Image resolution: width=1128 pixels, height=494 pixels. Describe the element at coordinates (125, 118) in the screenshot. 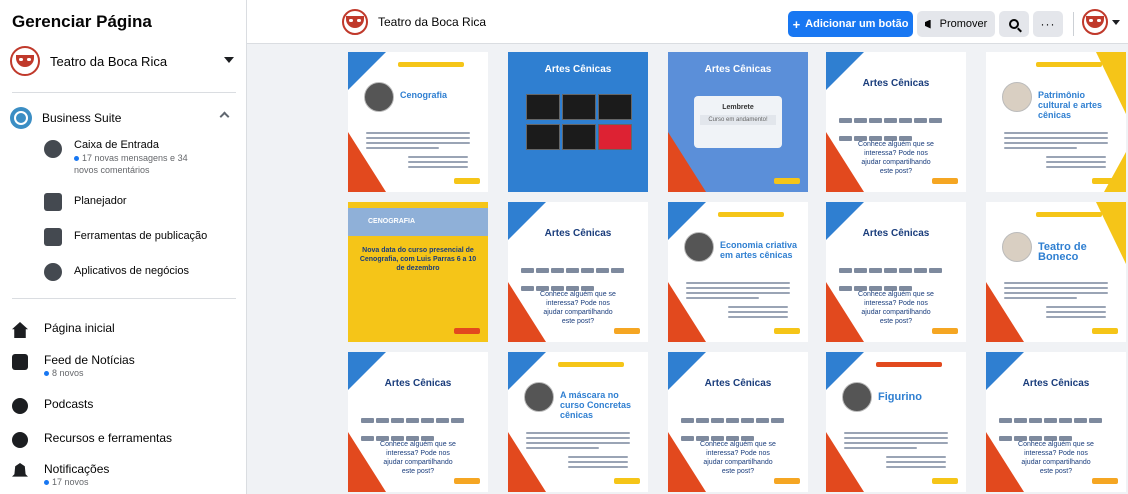

I see `business-suite-toggle: Business Suite` at that location.